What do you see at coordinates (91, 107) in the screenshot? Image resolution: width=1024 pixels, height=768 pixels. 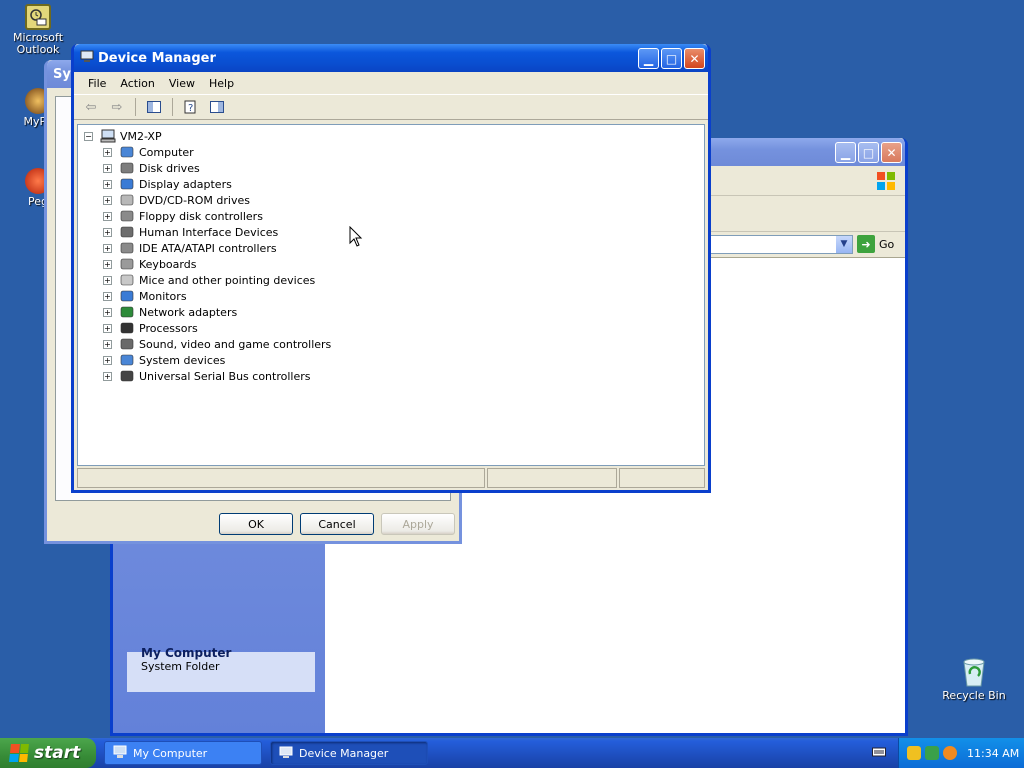 I see `back-arrow-icon: ⇦` at bounding box center [91, 107].